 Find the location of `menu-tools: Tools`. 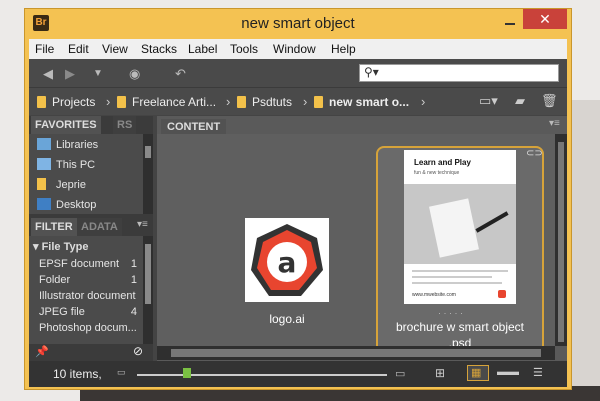

menu-tools: Tools is located at coordinates (244, 49).